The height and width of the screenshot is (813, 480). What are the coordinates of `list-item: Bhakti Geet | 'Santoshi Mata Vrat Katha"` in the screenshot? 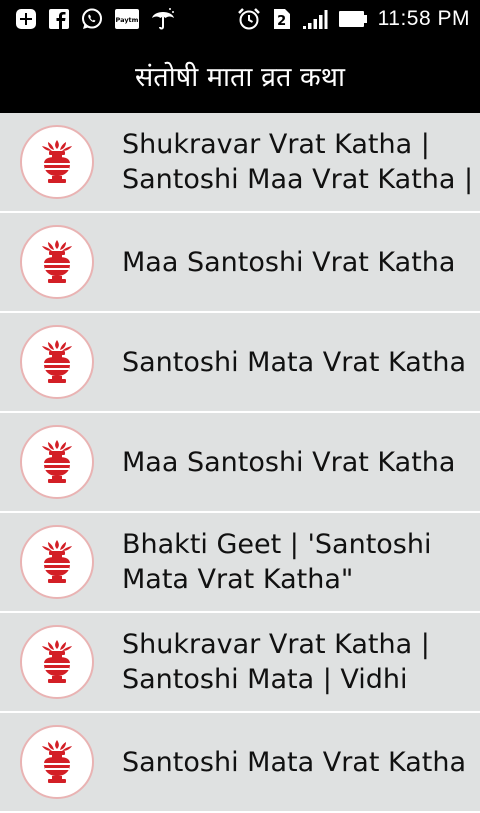 It's located at (240, 563).